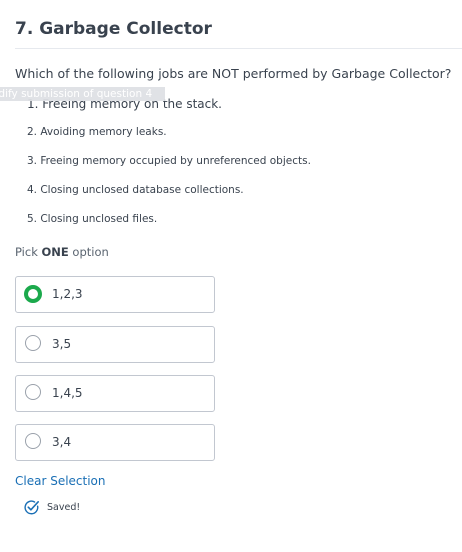 This screenshot has width=462, height=552. What do you see at coordinates (113, 29) in the screenshot?
I see `question-title: 7. Garbage Collector` at bounding box center [113, 29].